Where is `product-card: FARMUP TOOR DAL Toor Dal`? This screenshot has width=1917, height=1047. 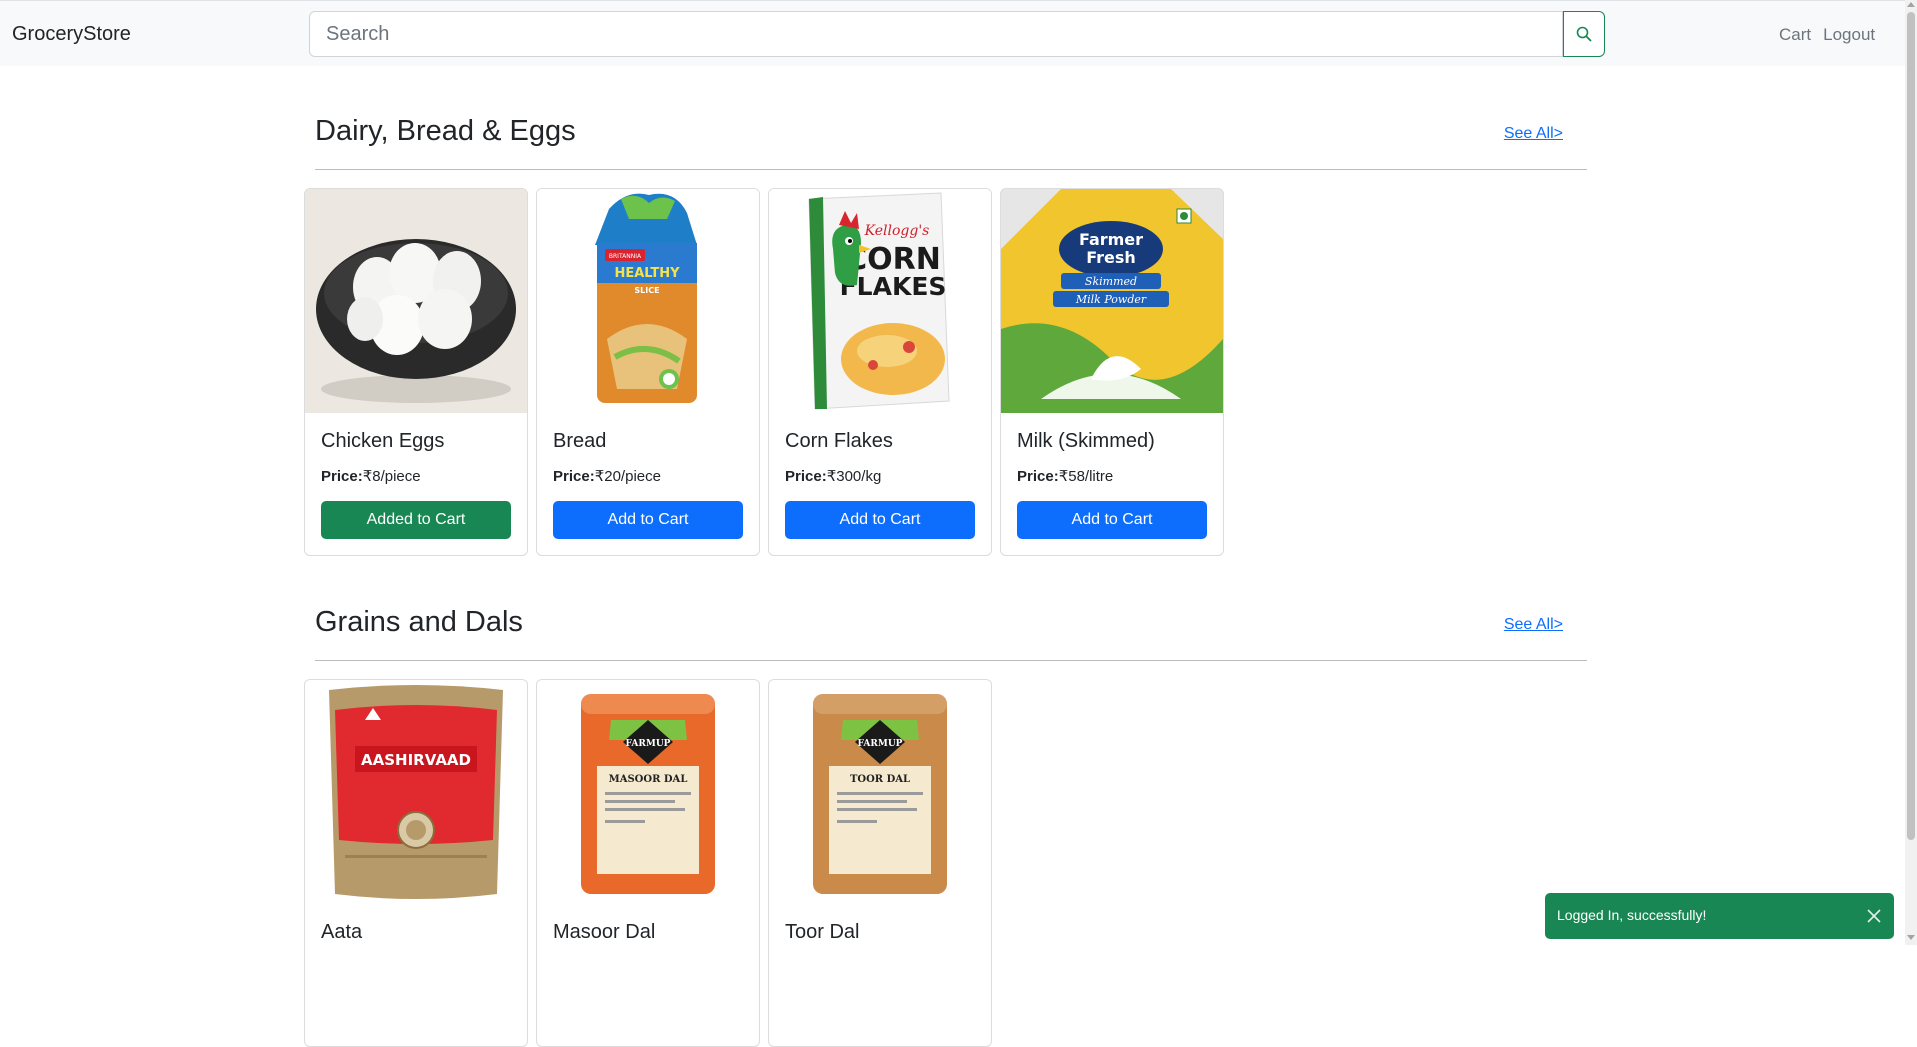 product-card: FARMUP TOOR DAL Toor Dal is located at coordinates (880, 863).